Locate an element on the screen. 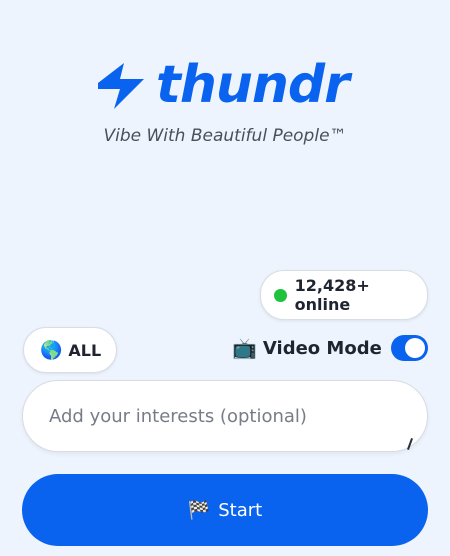 The image size is (450, 556). tagline: Vibe With Beautiful People™ is located at coordinates (225, 136).